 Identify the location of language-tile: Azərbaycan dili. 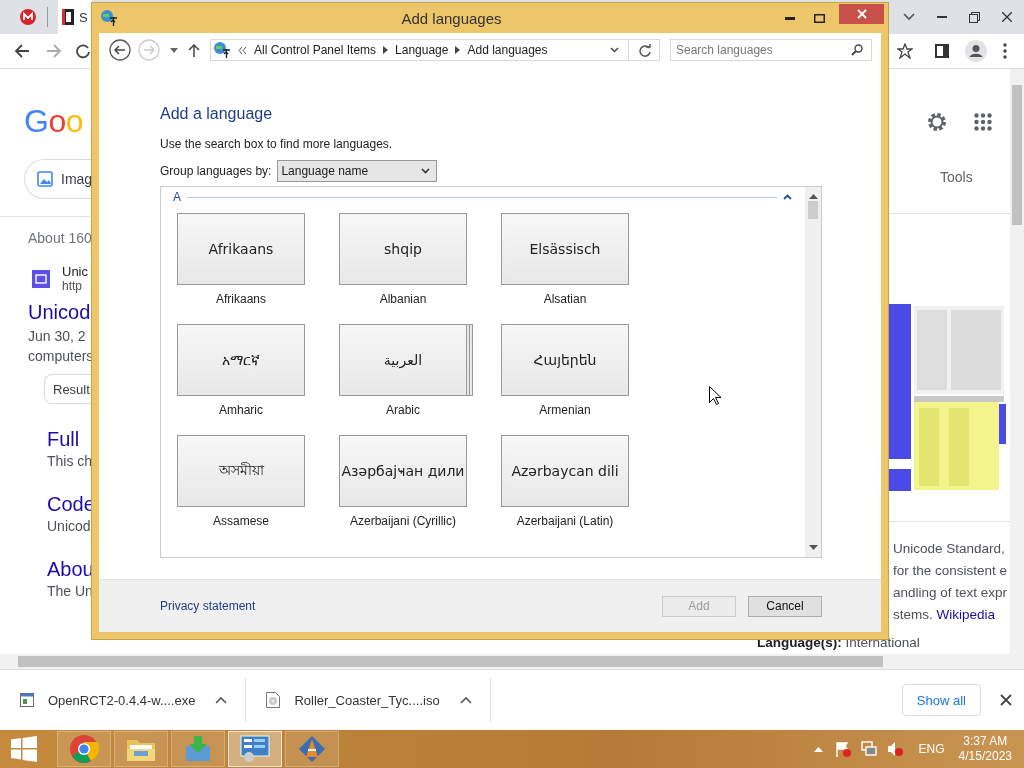
(565, 471).